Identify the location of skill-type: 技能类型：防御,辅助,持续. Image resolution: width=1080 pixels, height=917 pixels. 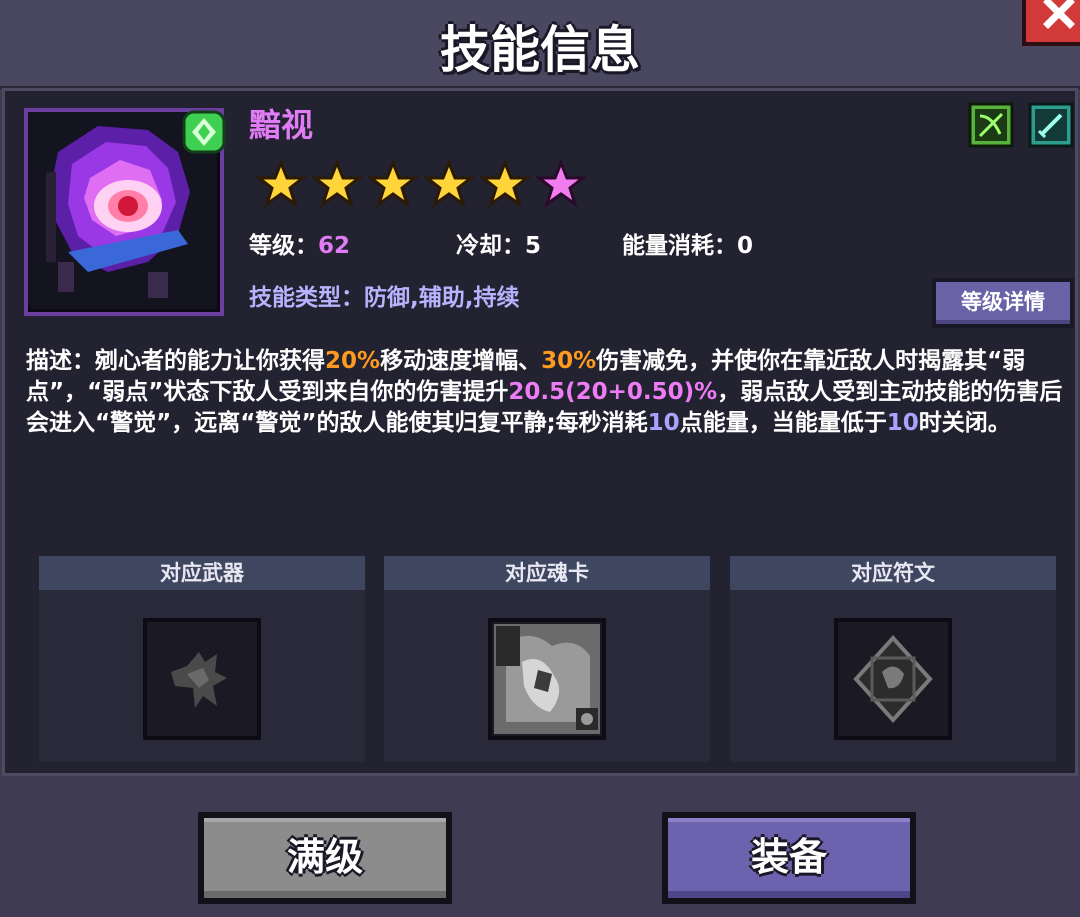
(384, 295).